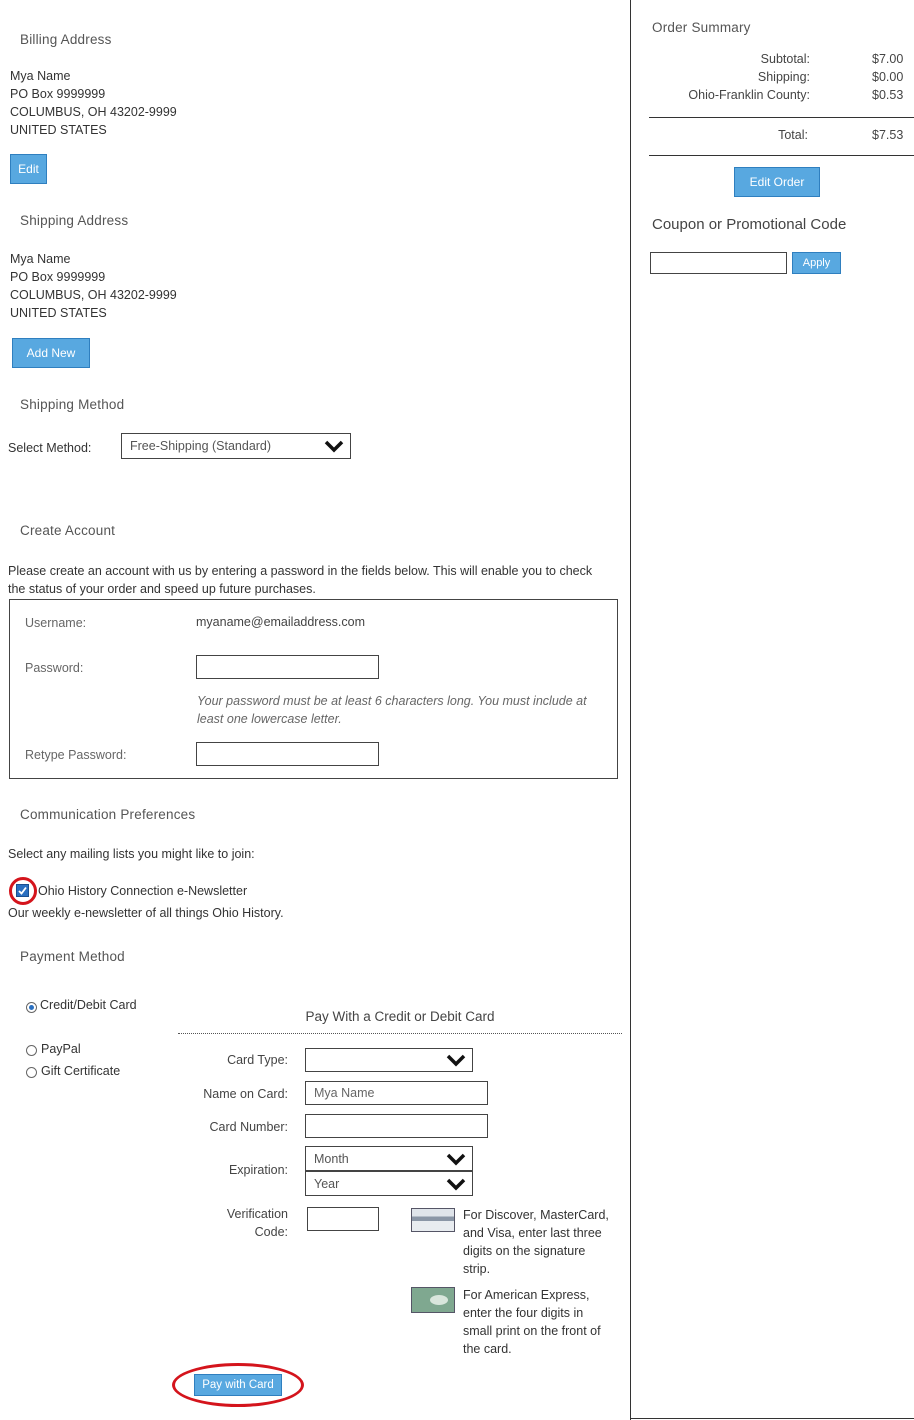 Image resolution: width=914 pixels, height=1420 pixels. I want to click on card-number-label: Card Number:, so click(249, 1127).